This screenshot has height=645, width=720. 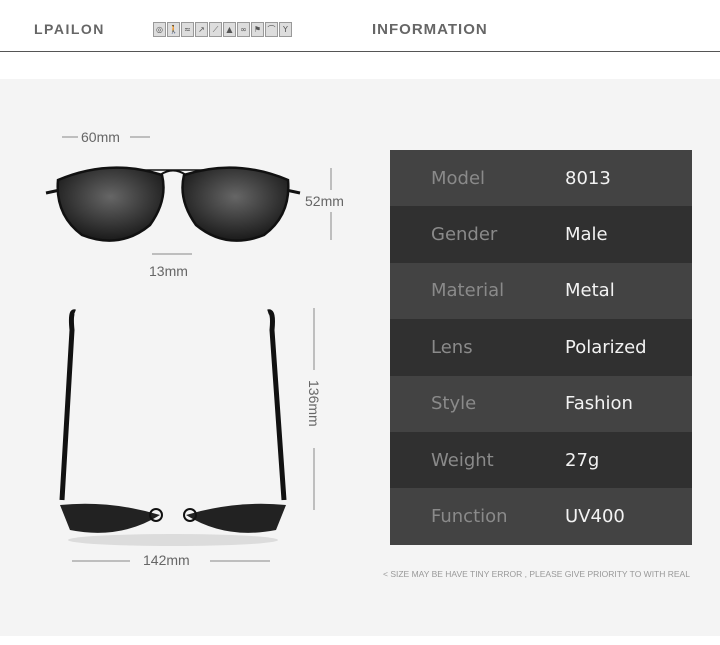 What do you see at coordinates (458, 178) in the screenshot?
I see `spec-label: Model` at bounding box center [458, 178].